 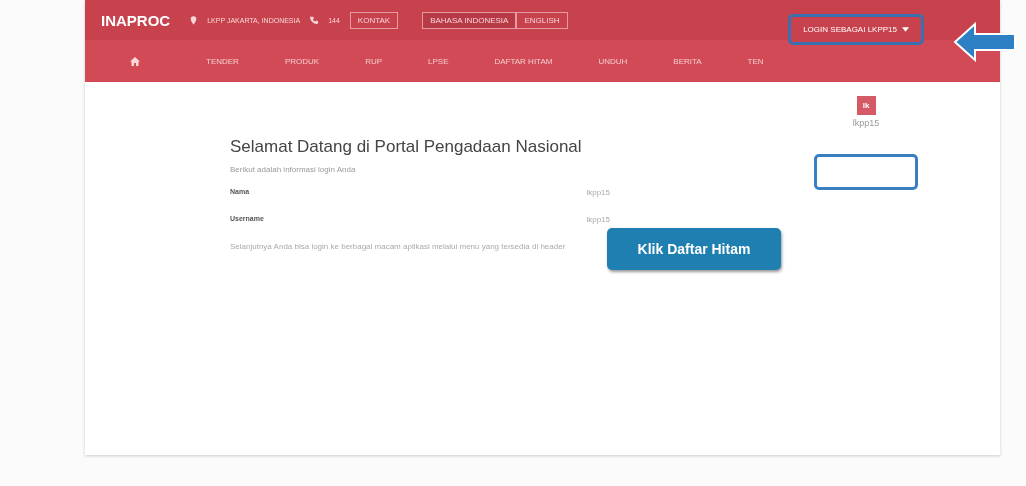 What do you see at coordinates (314, 20) in the screenshot?
I see `phone-icon` at bounding box center [314, 20].